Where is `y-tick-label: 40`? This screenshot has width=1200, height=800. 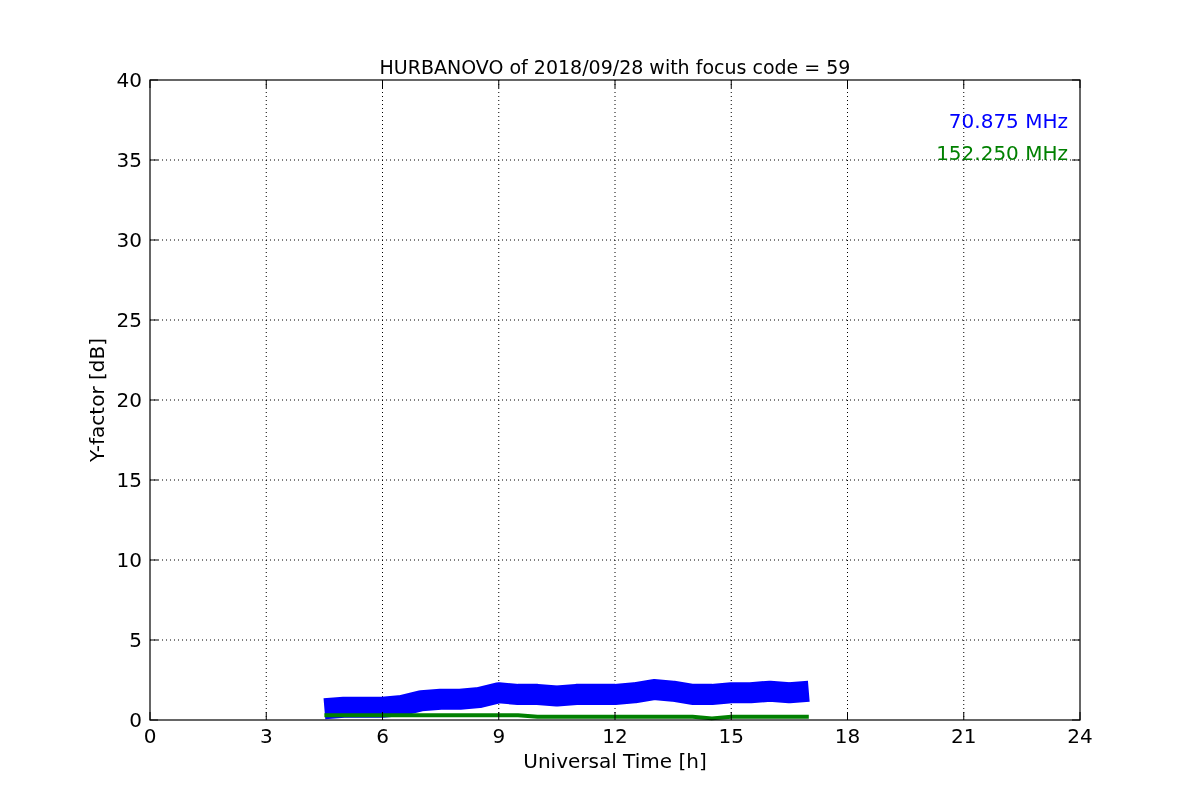 y-tick-label: 40 is located at coordinates (129, 80).